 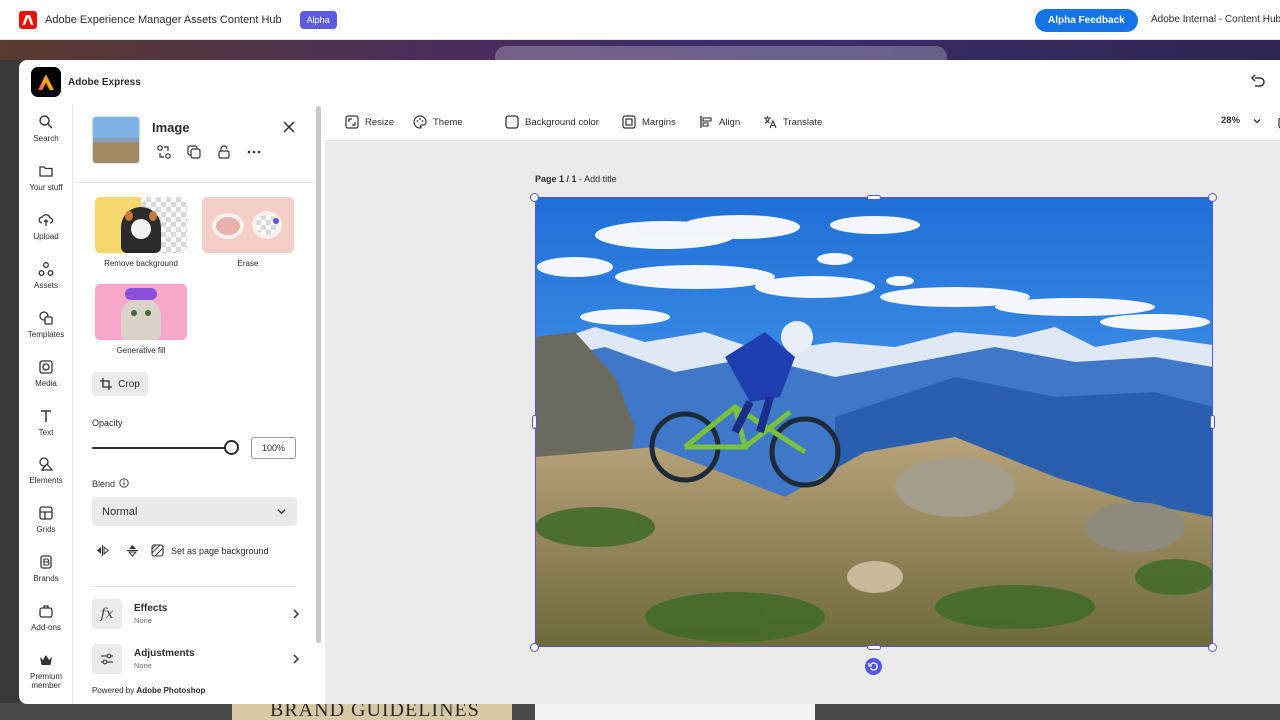 I want to click on adjustments-icon, so click(x=107, y=659).